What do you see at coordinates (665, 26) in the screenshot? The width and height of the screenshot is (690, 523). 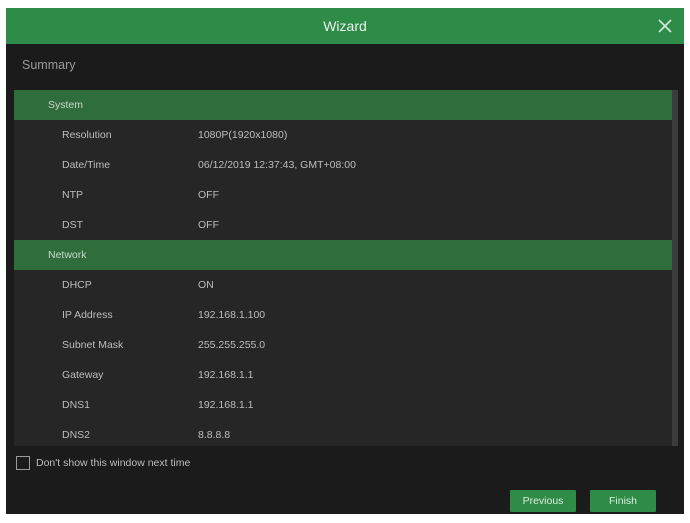 I see `close-icon` at bounding box center [665, 26].